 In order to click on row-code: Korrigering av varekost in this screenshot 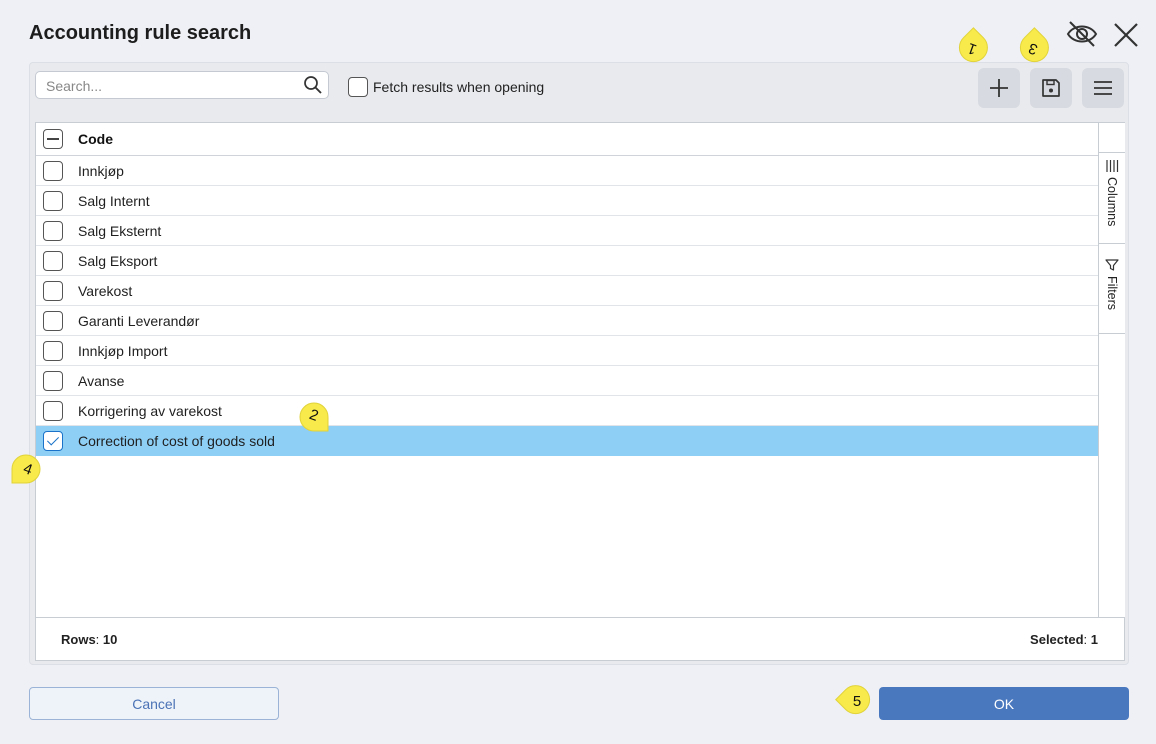, I will do `click(150, 410)`.